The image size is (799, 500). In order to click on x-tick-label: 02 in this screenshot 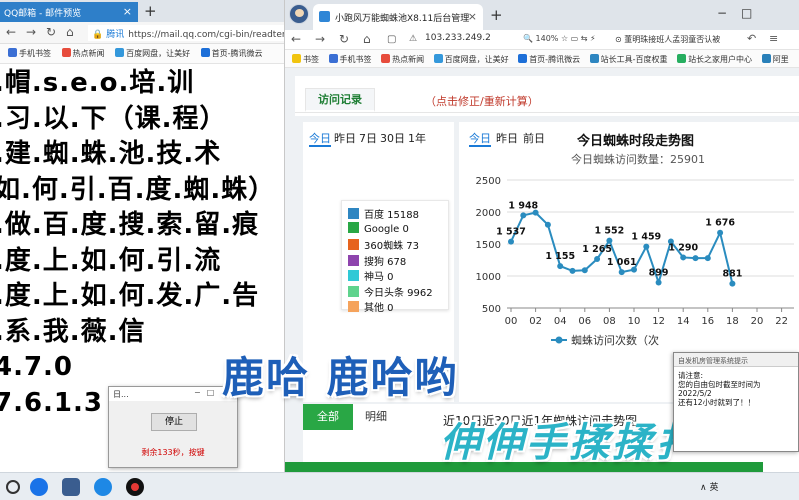, I will do `click(535, 321)`.